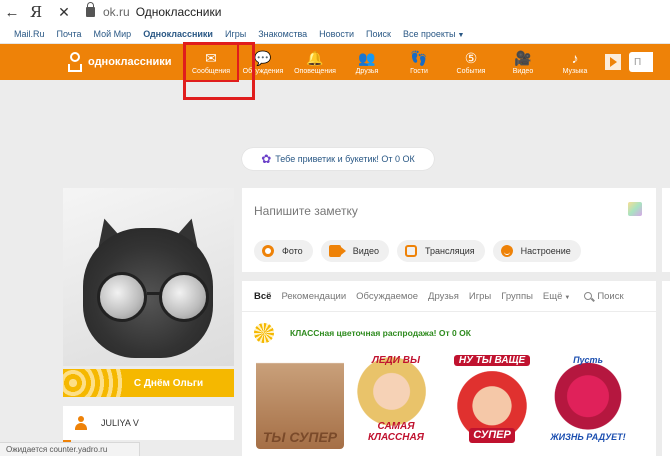 The width and height of the screenshot is (670, 456). What do you see at coordinates (449, 251) in the screenshot?
I see `stream-label: Трансляция` at bounding box center [449, 251].